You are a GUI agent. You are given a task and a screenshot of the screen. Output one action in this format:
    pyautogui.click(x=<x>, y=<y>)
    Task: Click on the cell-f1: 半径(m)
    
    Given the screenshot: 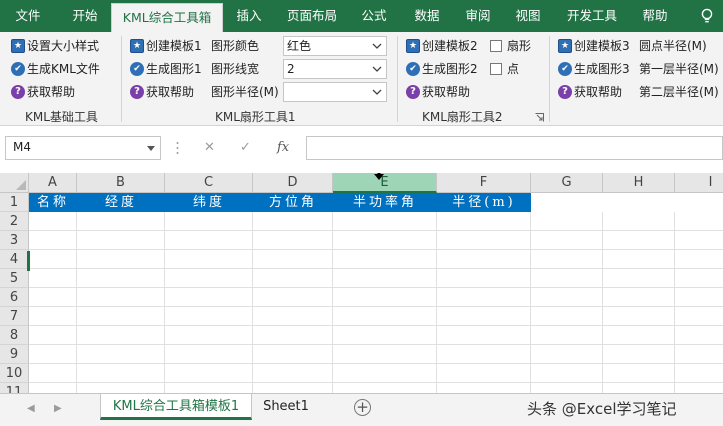 What is the action you would take?
    pyautogui.click(x=484, y=202)
    